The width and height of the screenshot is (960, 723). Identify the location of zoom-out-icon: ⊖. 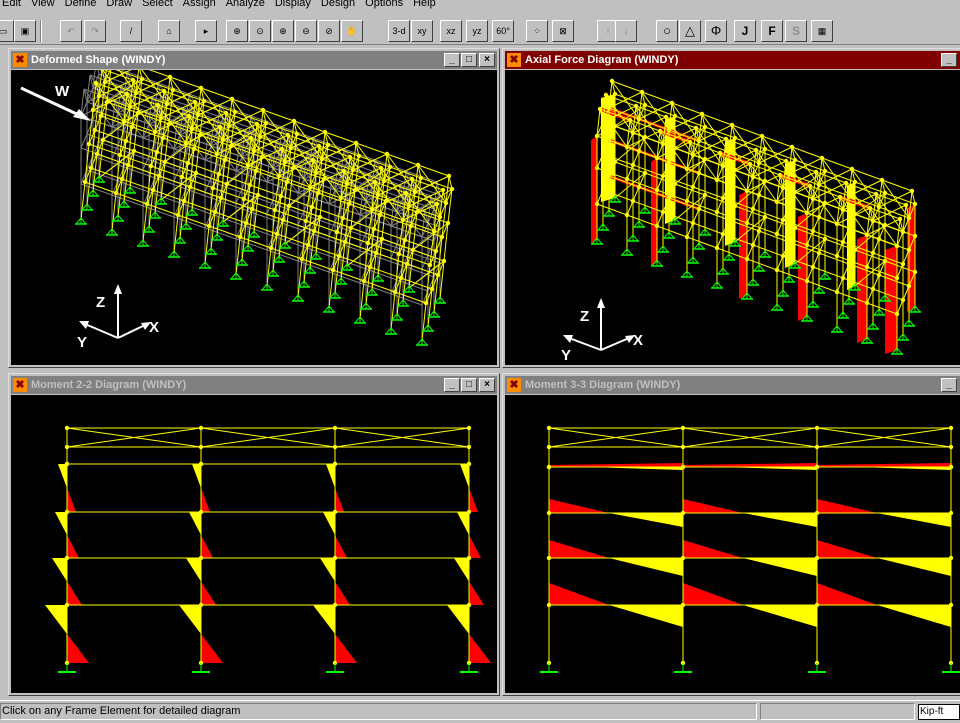
(306, 31).